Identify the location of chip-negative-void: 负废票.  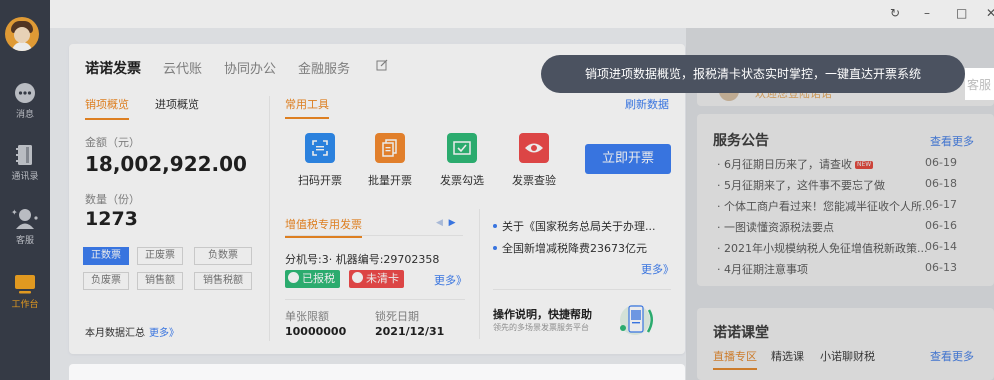
(106, 281).